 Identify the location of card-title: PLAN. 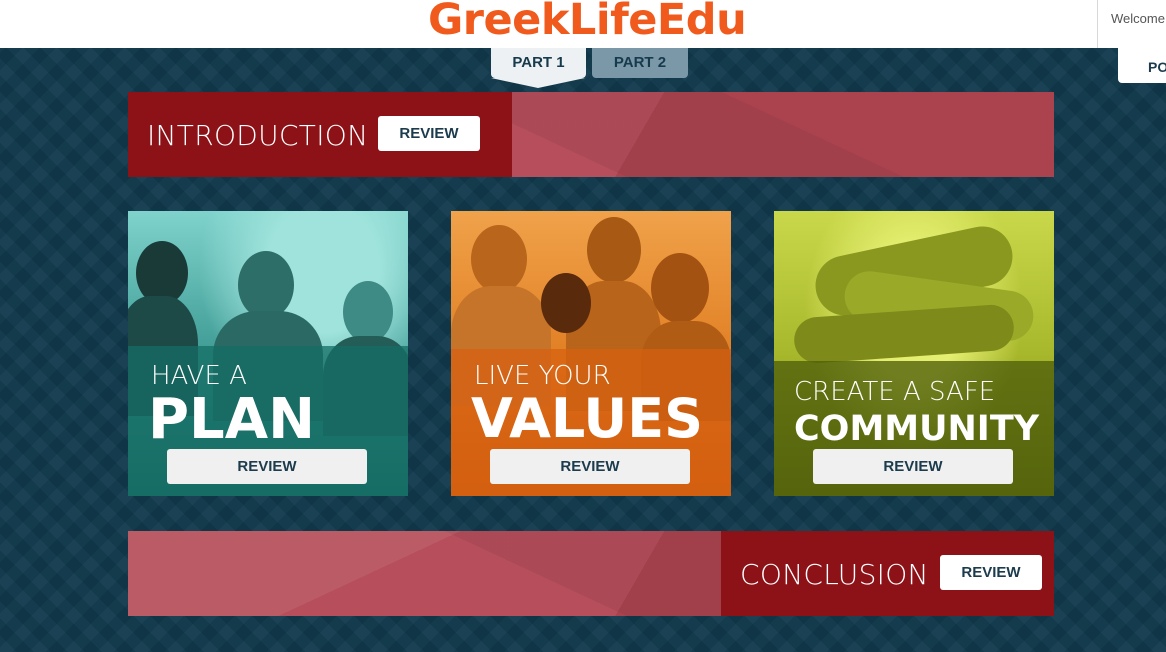
(231, 419).